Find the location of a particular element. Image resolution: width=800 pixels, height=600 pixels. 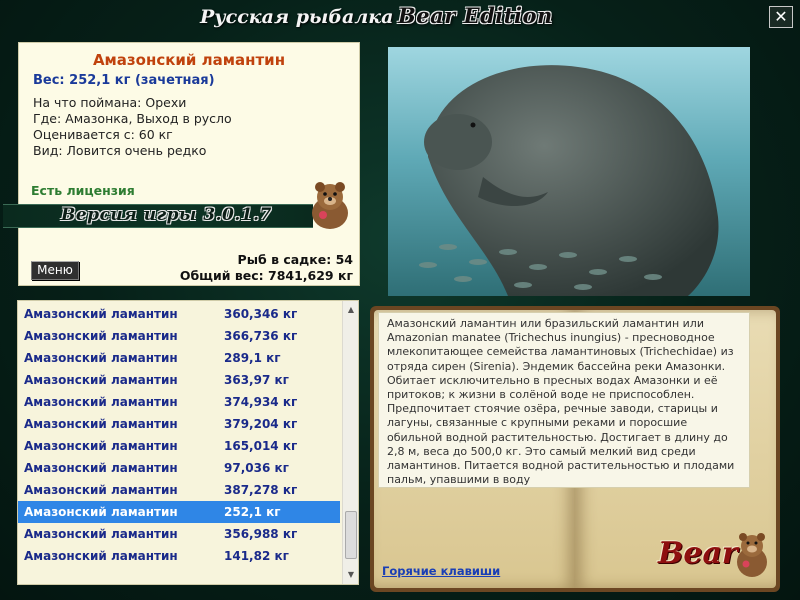

scroll-down-arrow-icon: ▼ is located at coordinates (351, 575).